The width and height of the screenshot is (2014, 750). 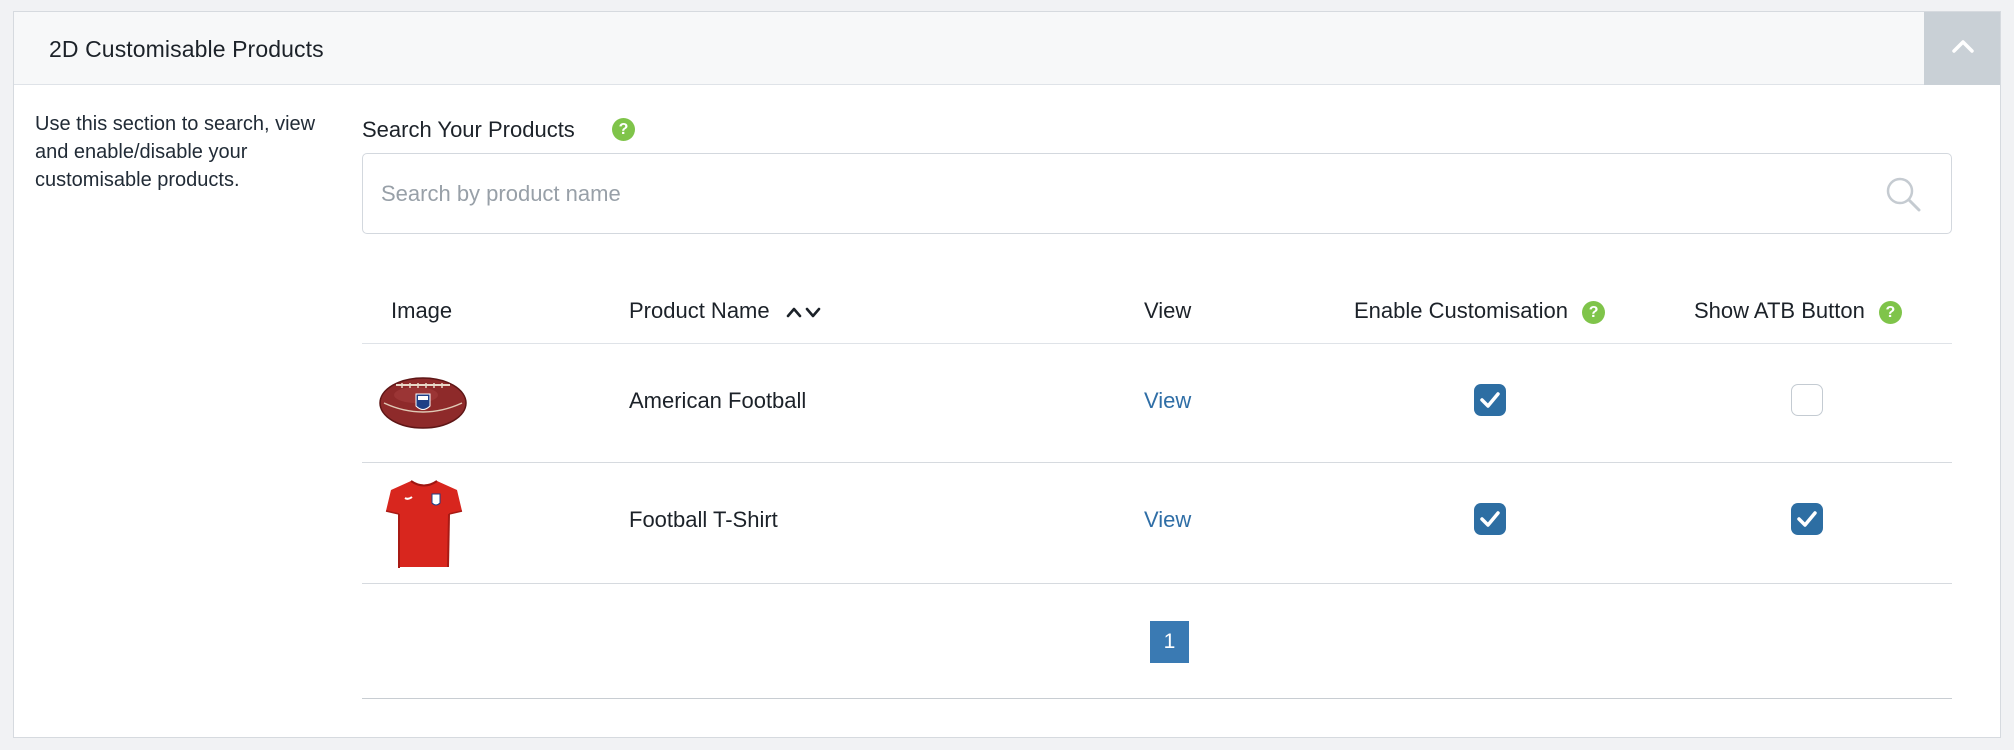 I want to click on column-header-view: View, so click(x=1168, y=310).